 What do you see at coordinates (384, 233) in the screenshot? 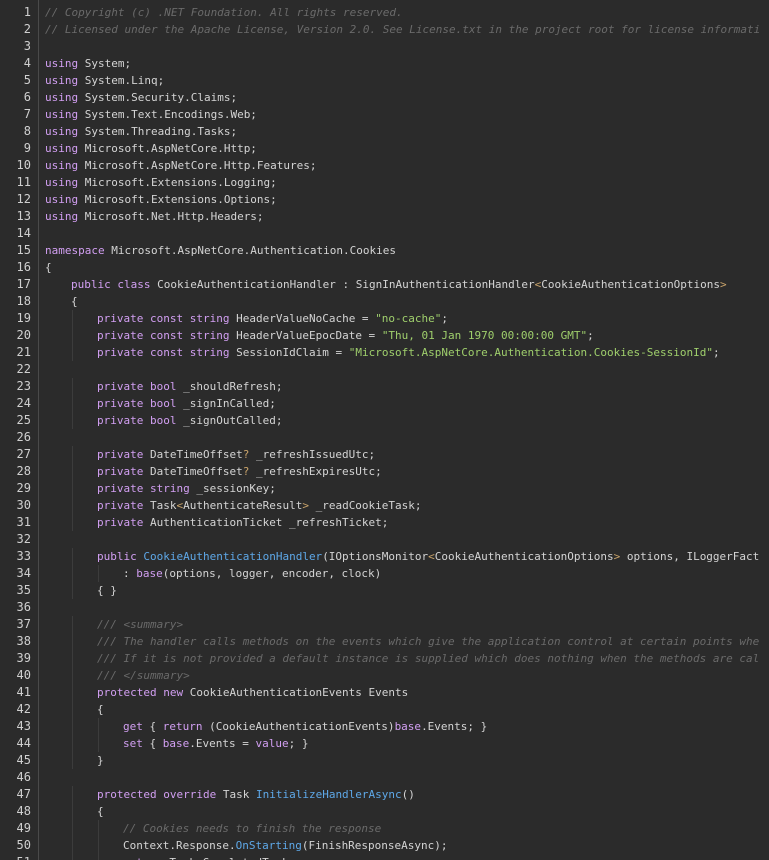
I see `code-line: 14` at bounding box center [384, 233].